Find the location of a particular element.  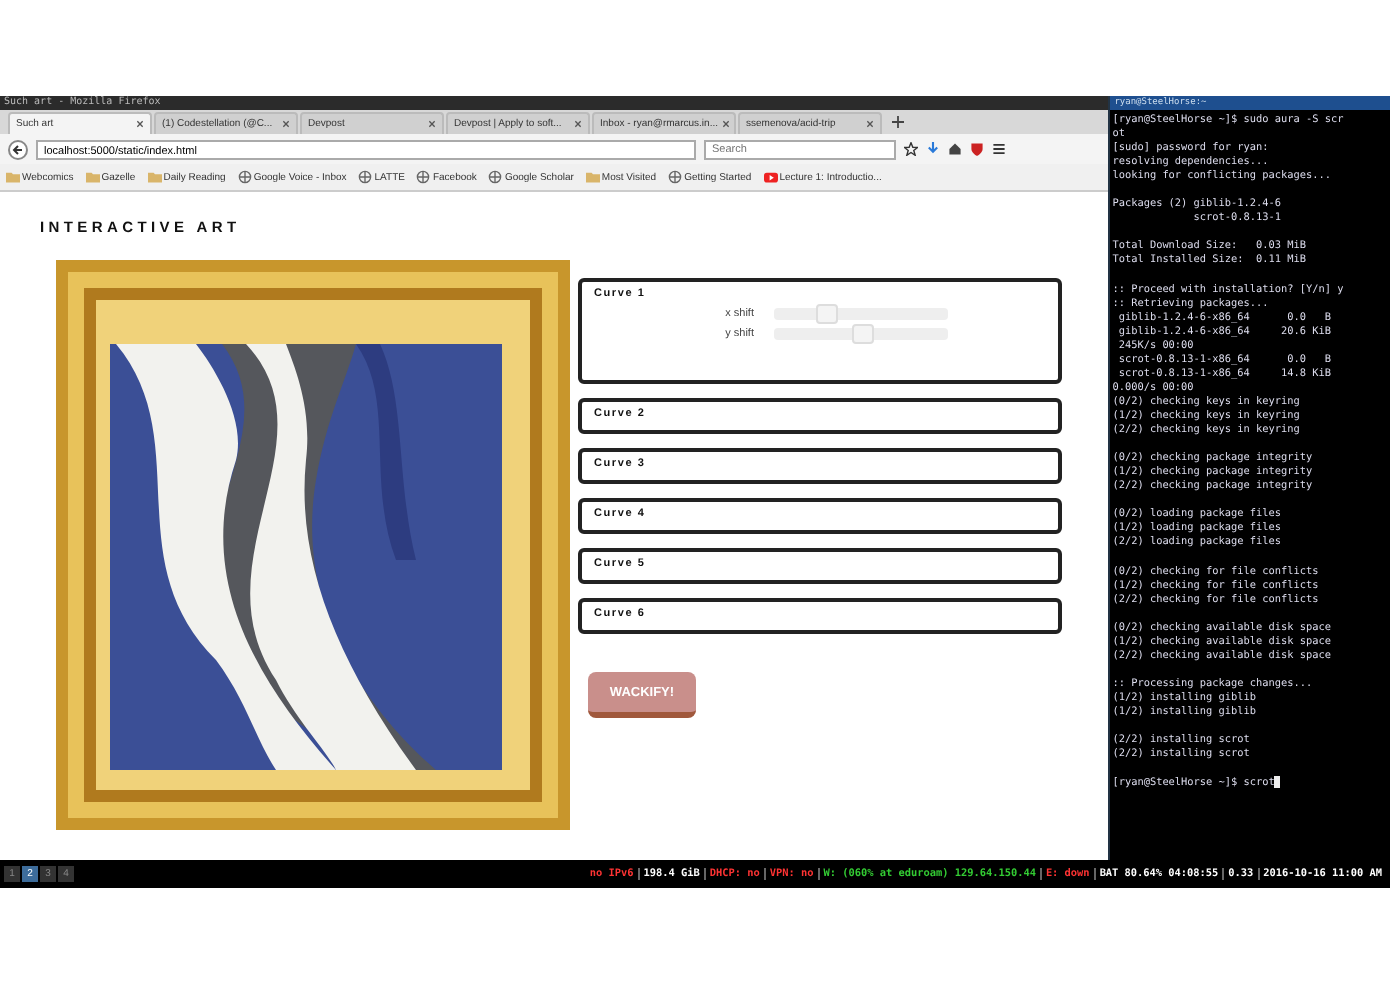

back-icon is located at coordinates (18, 149).